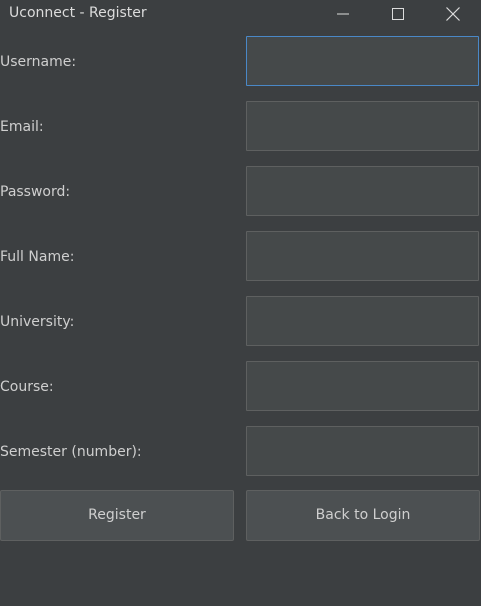 This screenshot has width=481, height=606. Describe the element at coordinates (22, 127) in the screenshot. I see `email-label: Email:` at that location.